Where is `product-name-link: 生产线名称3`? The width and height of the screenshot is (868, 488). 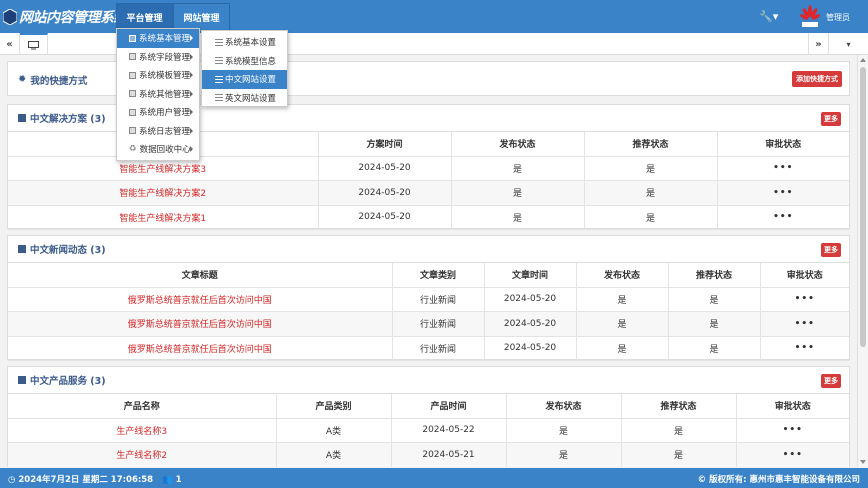 product-name-link: 生产线名称3 is located at coordinates (142, 430).